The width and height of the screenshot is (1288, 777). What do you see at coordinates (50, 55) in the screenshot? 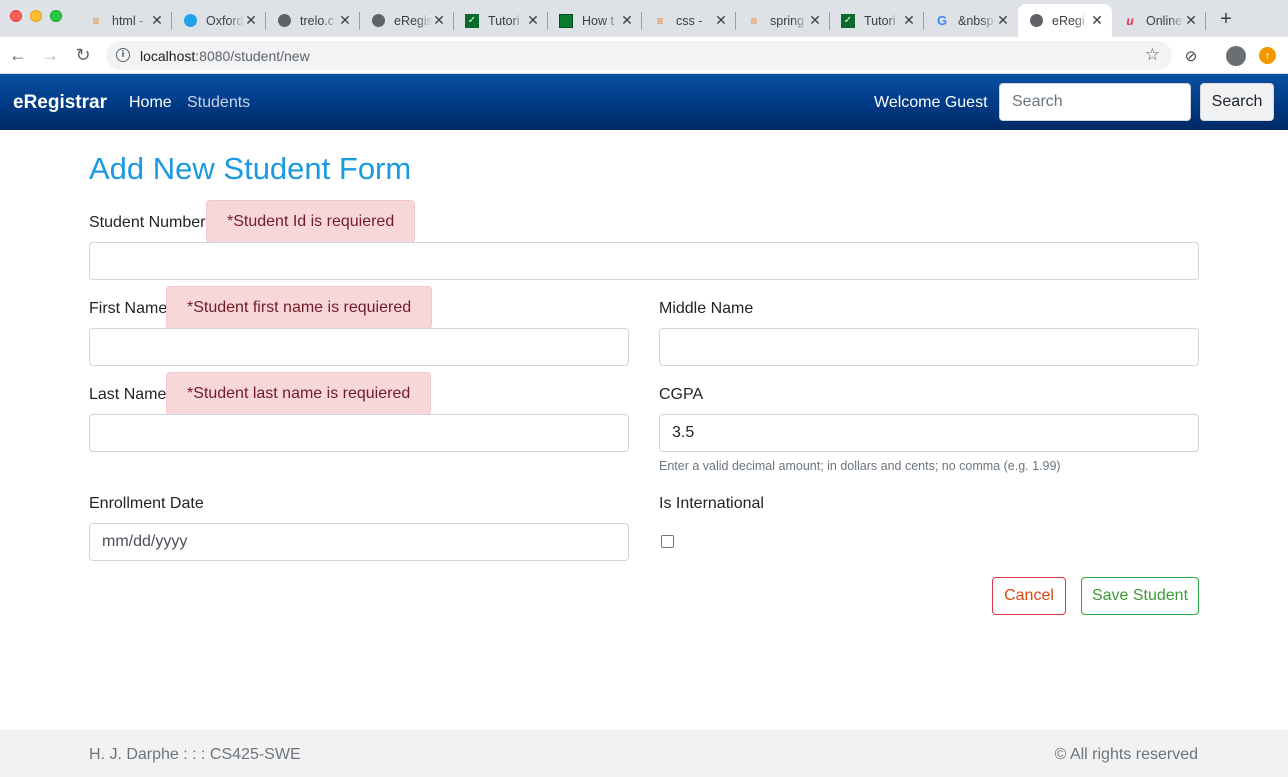
I see `forward-arrow-icon: →` at bounding box center [50, 55].